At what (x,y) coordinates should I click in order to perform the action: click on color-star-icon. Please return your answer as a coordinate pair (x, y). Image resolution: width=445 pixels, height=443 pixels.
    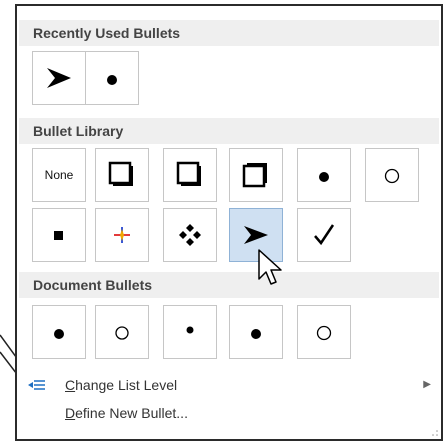
    Looking at the image, I should click on (122, 235).